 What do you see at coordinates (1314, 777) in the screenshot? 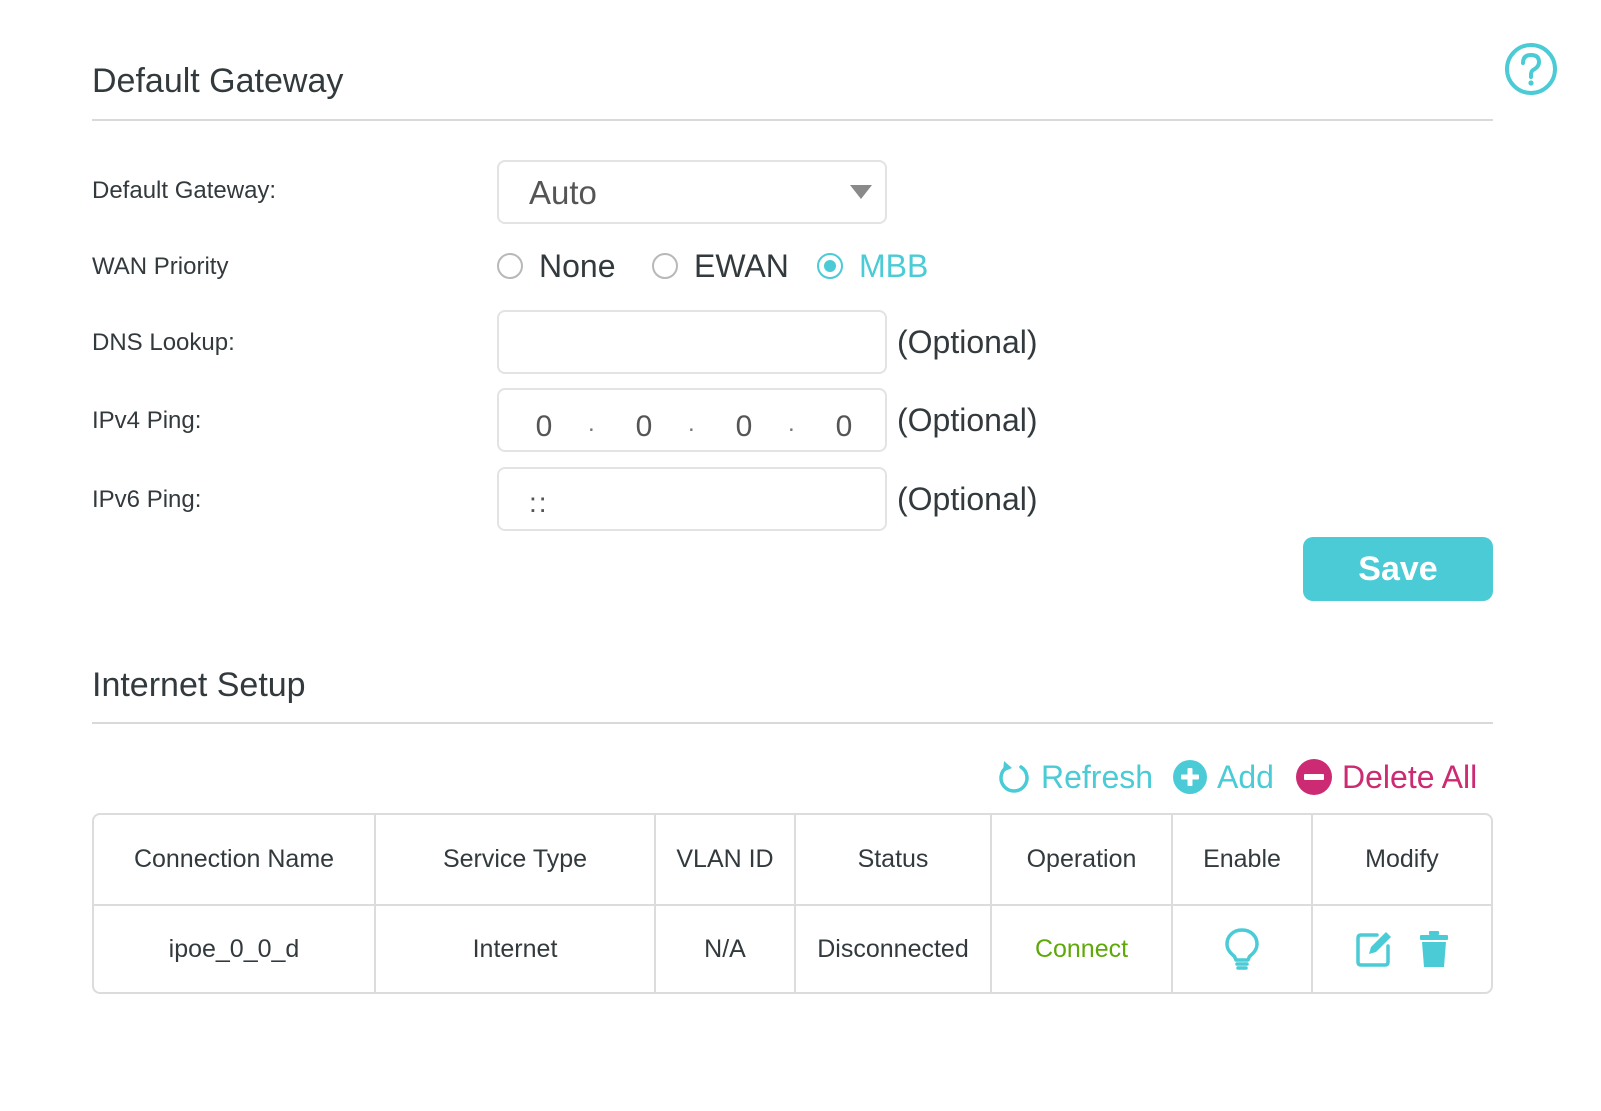
I see `delete-all-icon` at bounding box center [1314, 777].